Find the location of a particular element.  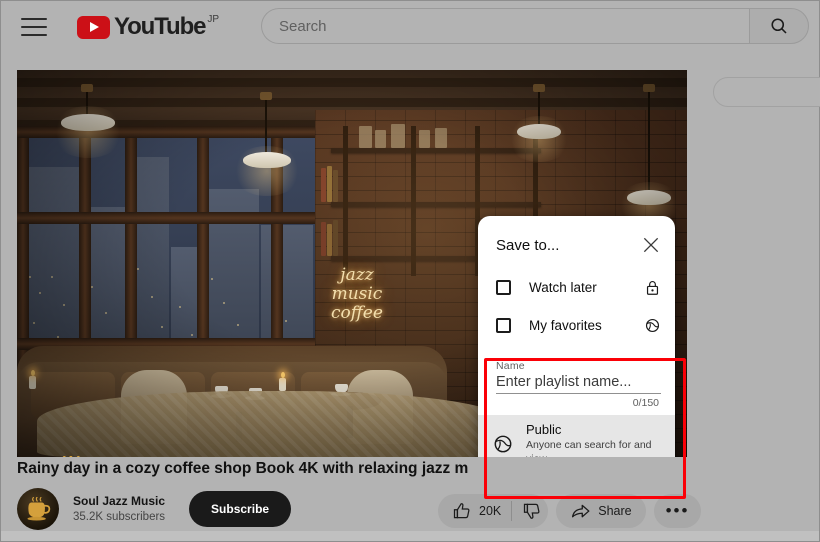

channel-text-block: Soul Jazz Music 35.2K subscribers is located at coordinates (119, 509).